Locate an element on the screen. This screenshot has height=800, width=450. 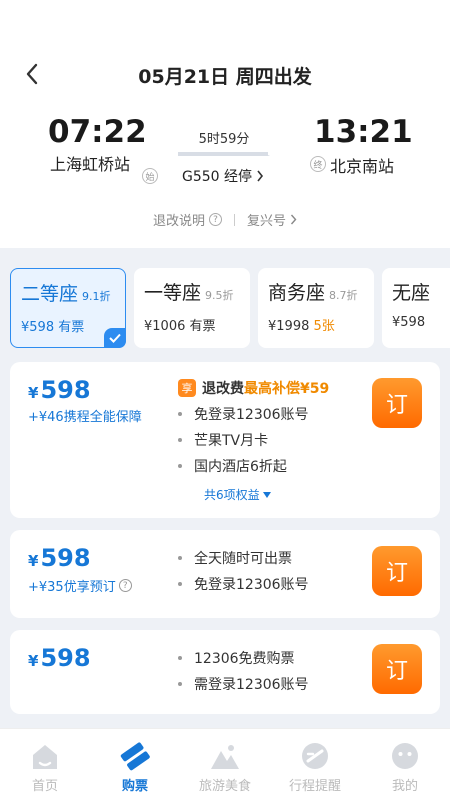
duration-arrow is located at coordinates (224, 154).